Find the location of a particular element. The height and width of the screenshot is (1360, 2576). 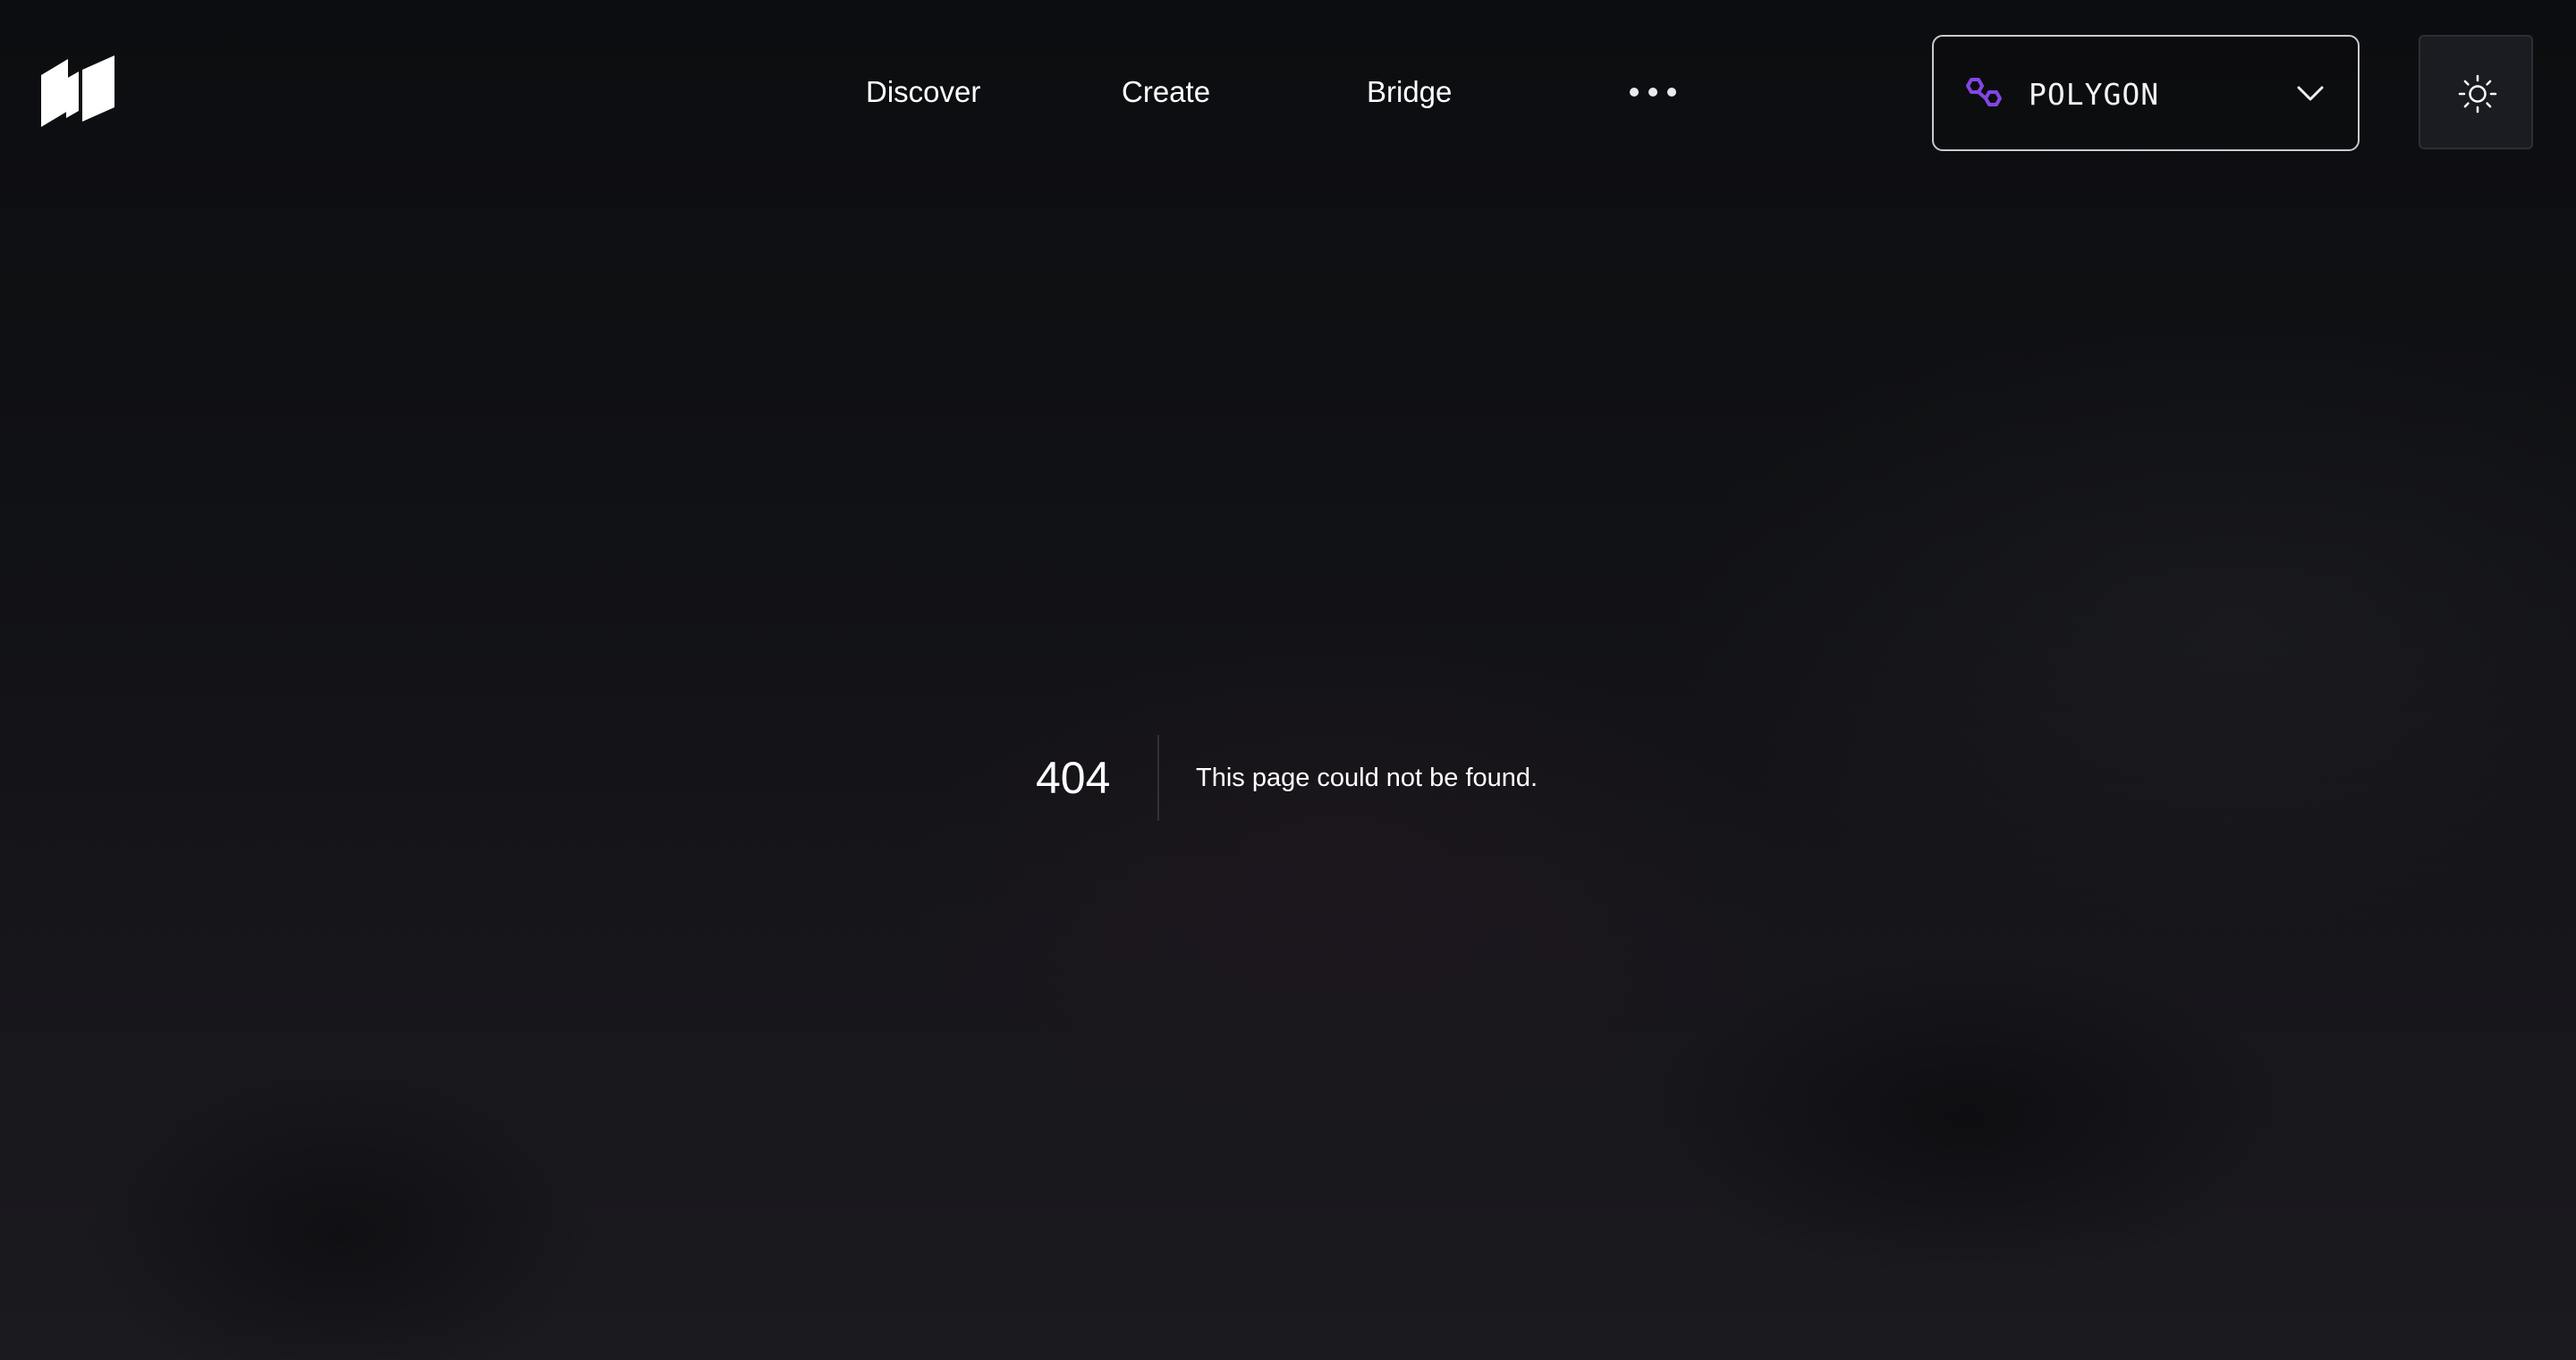

network-select-value: POLYGON is located at coordinates (2094, 94).